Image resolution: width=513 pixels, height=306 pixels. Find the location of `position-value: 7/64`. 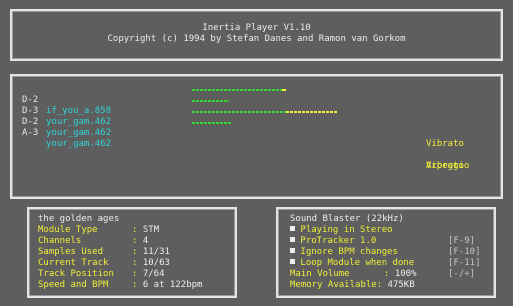

position-value: 7/64 is located at coordinates (153, 274).